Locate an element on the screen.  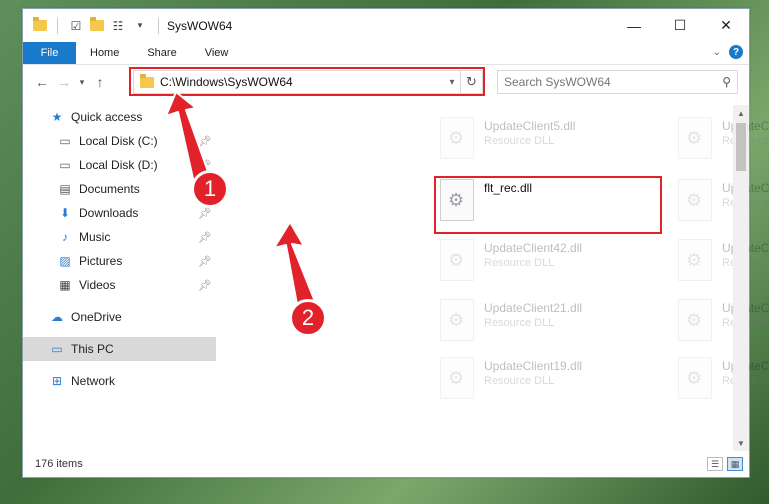
tab-home: Home is located at coordinates (104, 53).